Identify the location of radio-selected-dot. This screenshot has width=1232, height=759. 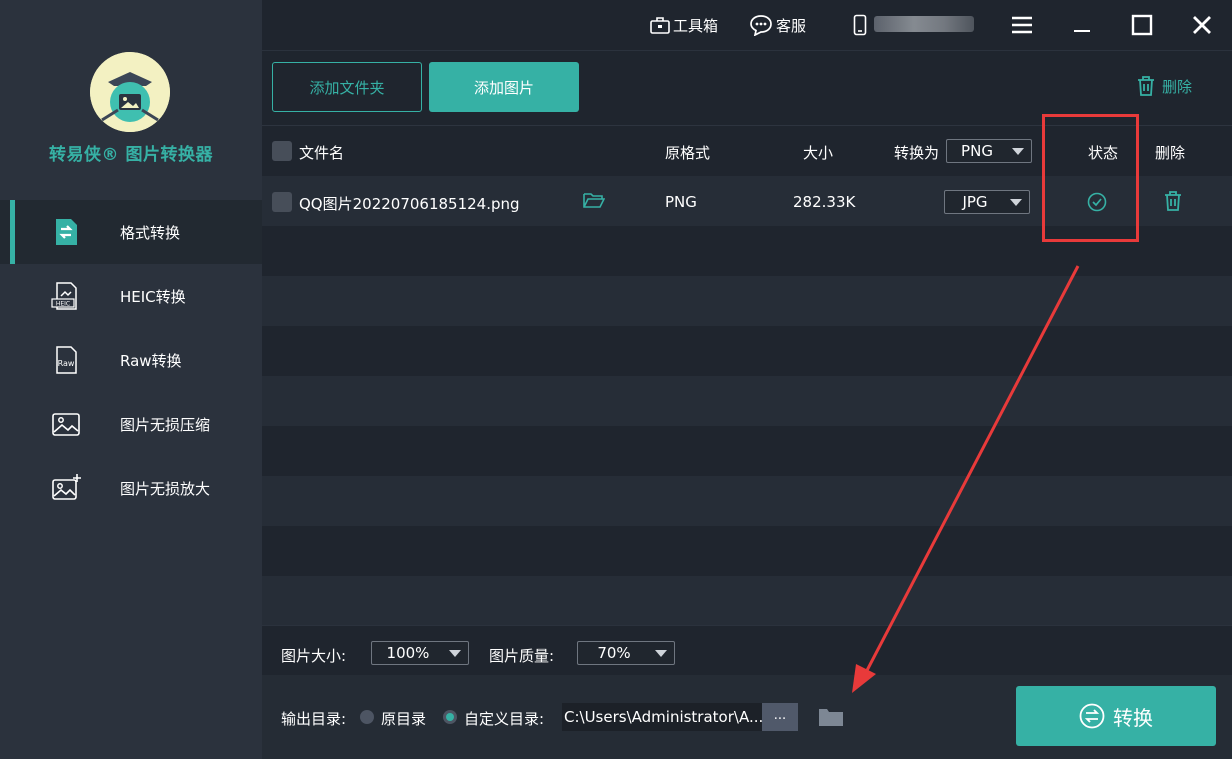
(450, 717).